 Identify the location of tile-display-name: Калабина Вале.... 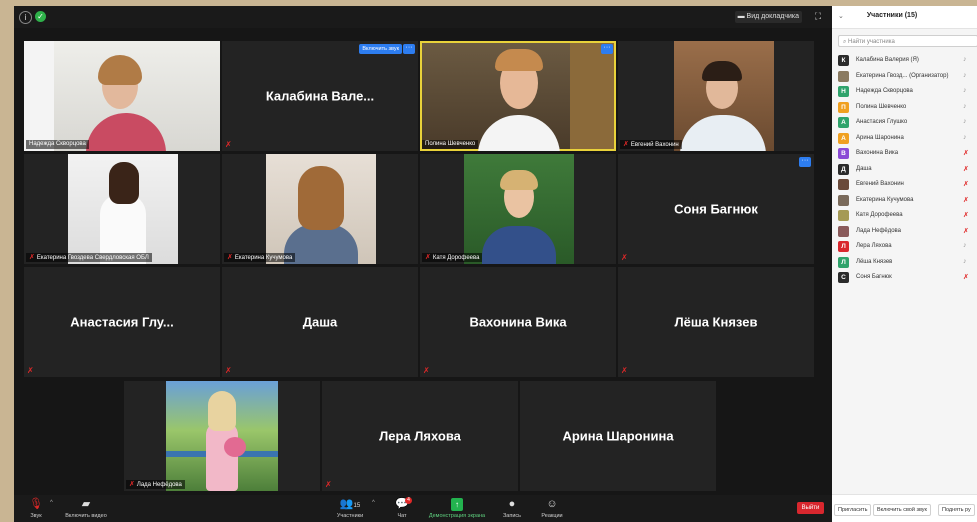
(320, 96).